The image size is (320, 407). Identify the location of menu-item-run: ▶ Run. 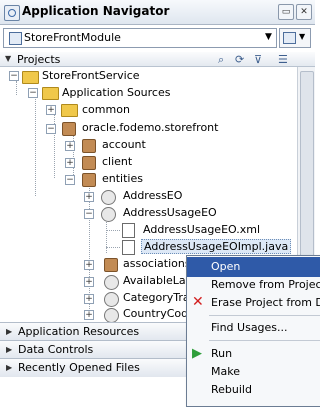
(253, 354).